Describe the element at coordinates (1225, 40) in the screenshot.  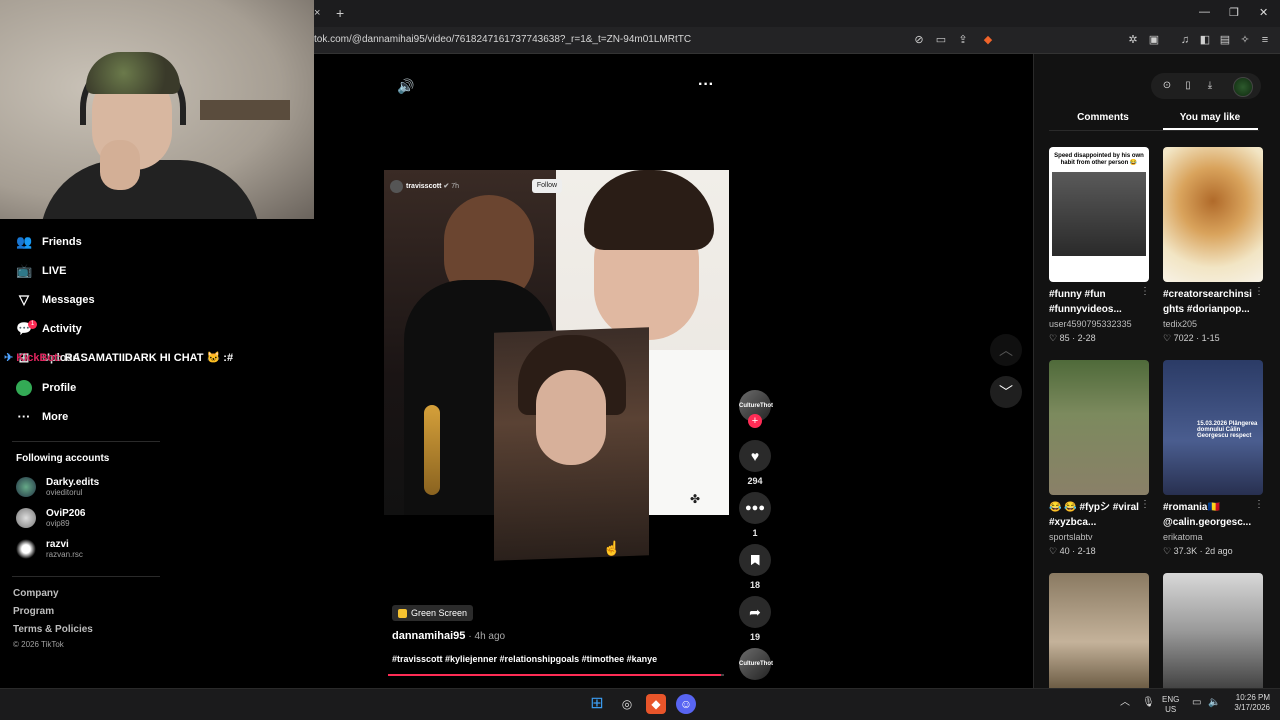
I see `tabs-icon: ▤` at that location.